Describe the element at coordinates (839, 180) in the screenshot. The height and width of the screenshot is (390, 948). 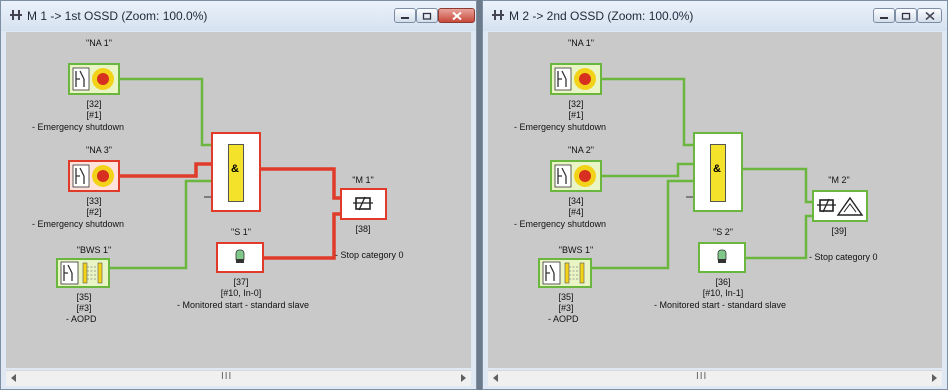
I see `block-name: "M 2"` at that location.